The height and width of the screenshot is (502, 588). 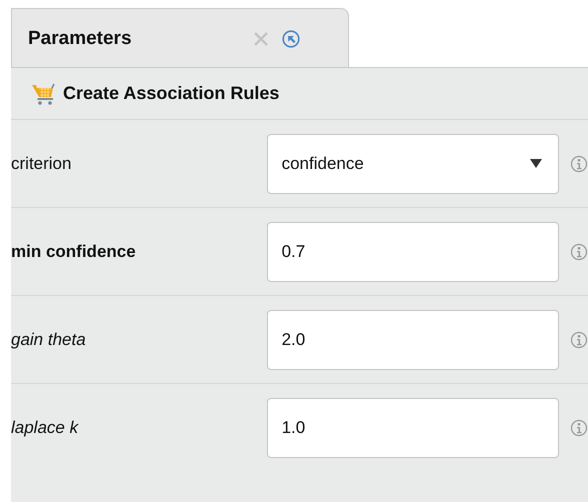 What do you see at coordinates (536, 163) in the screenshot?
I see `caret-icon` at bounding box center [536, 163].